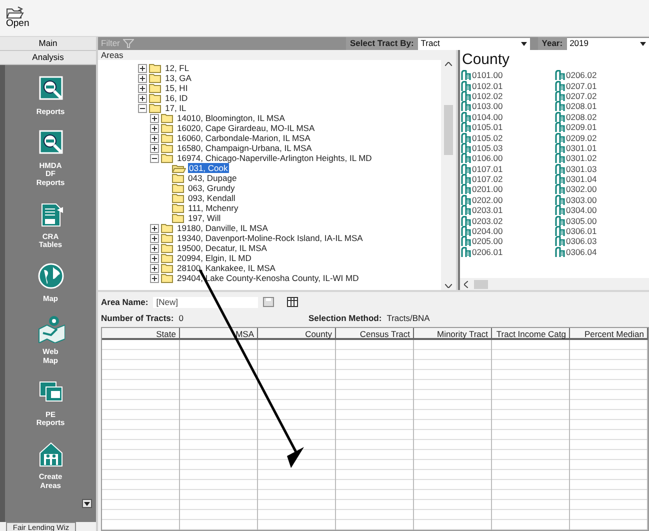 The image size is (649, 531). I want to click on column-header: Tract Income Catg, so click(531, 333).